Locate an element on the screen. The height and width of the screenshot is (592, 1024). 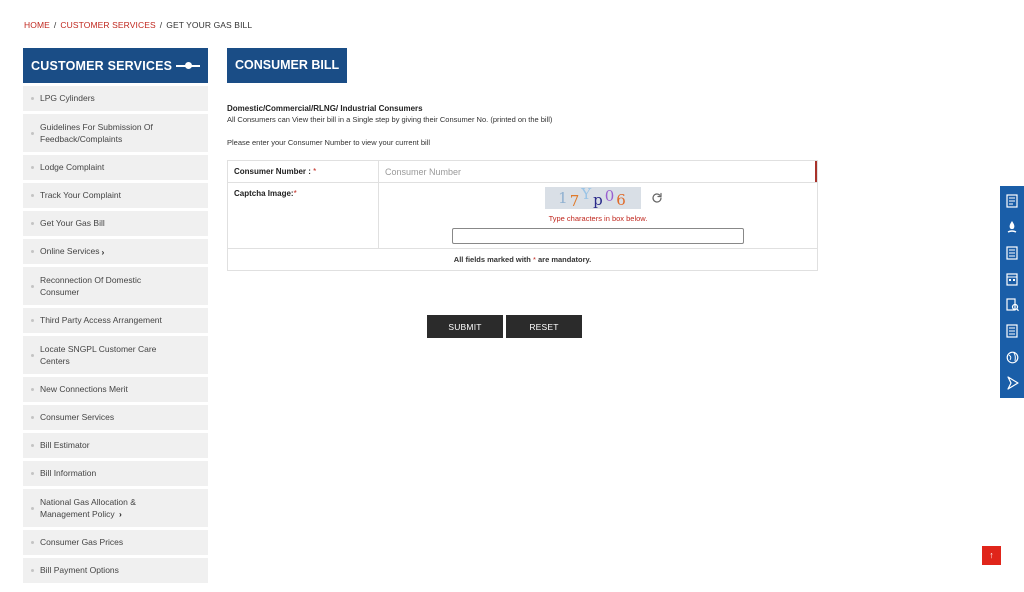
calendar-icon is located at coordinates (1012, 279).